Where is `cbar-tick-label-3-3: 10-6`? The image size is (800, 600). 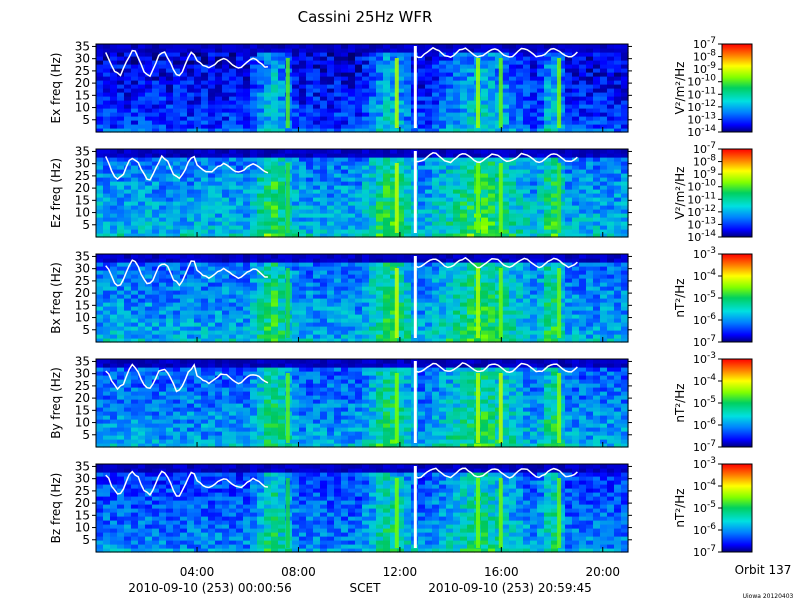 cbar-tick-label-3-3: 10-6 is located at coordinates (704, 424).